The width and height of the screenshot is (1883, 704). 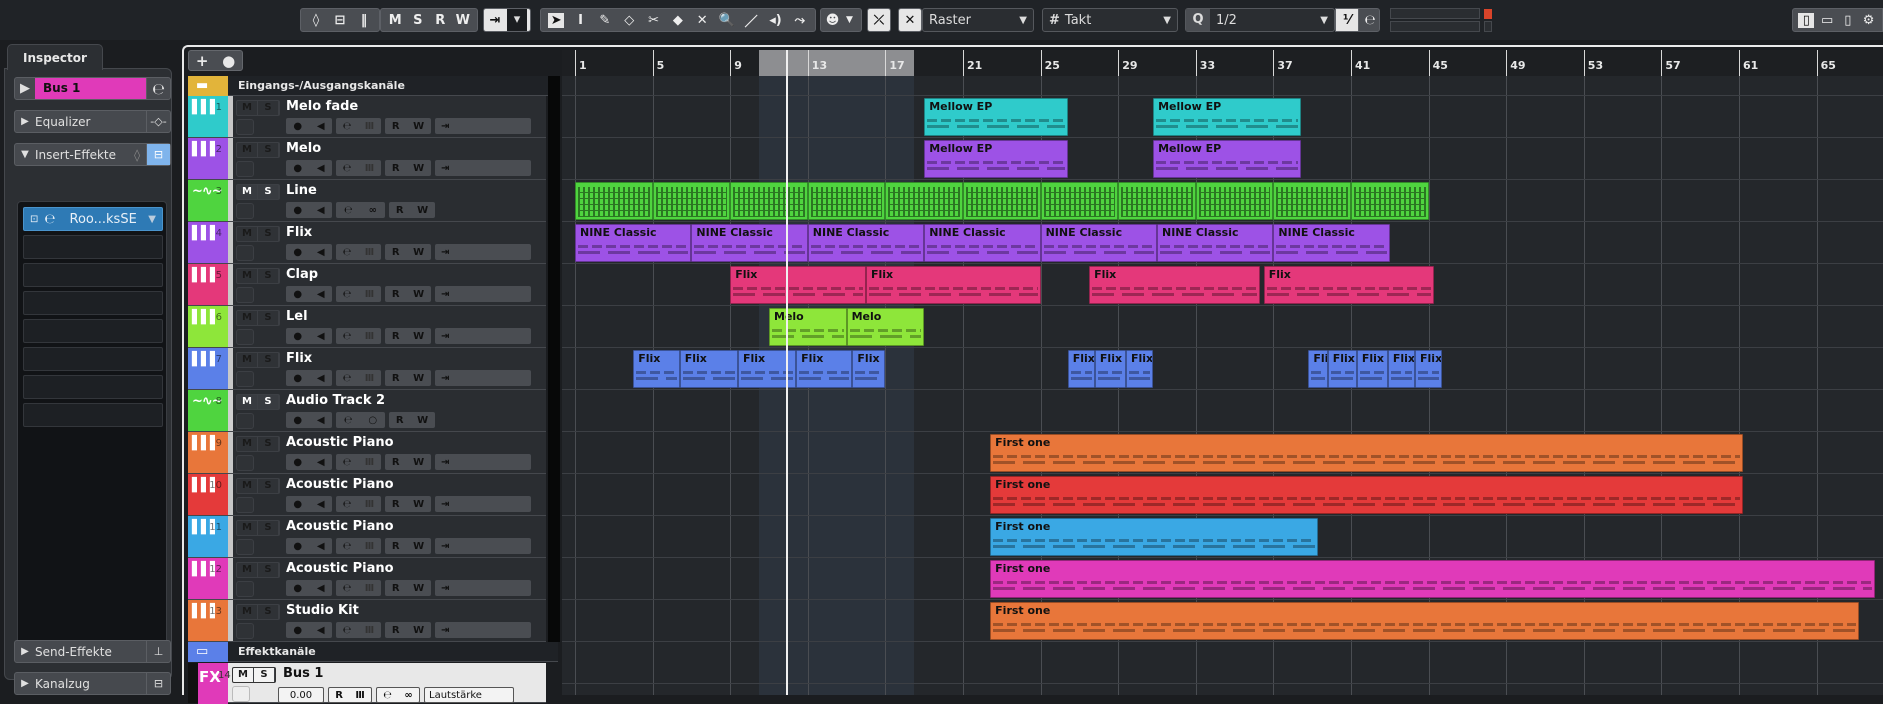 What do you see at coordinates (1869, 20) in the screenshot?
I see `settings-icon: ⚙` at bounding box center [1869, 20].